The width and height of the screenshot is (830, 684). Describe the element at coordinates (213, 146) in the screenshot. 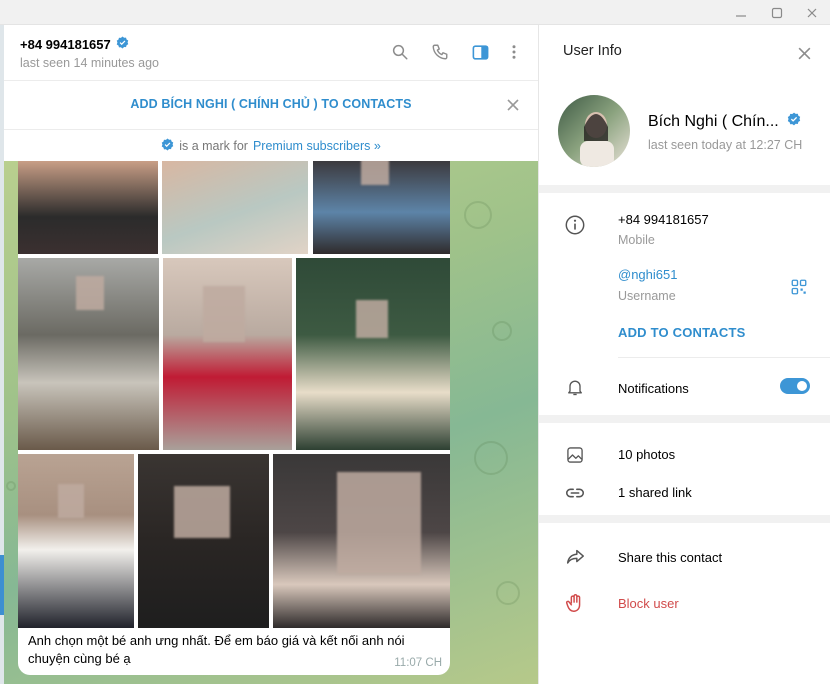

I see `premium-note-text: is a mark for` at that location.